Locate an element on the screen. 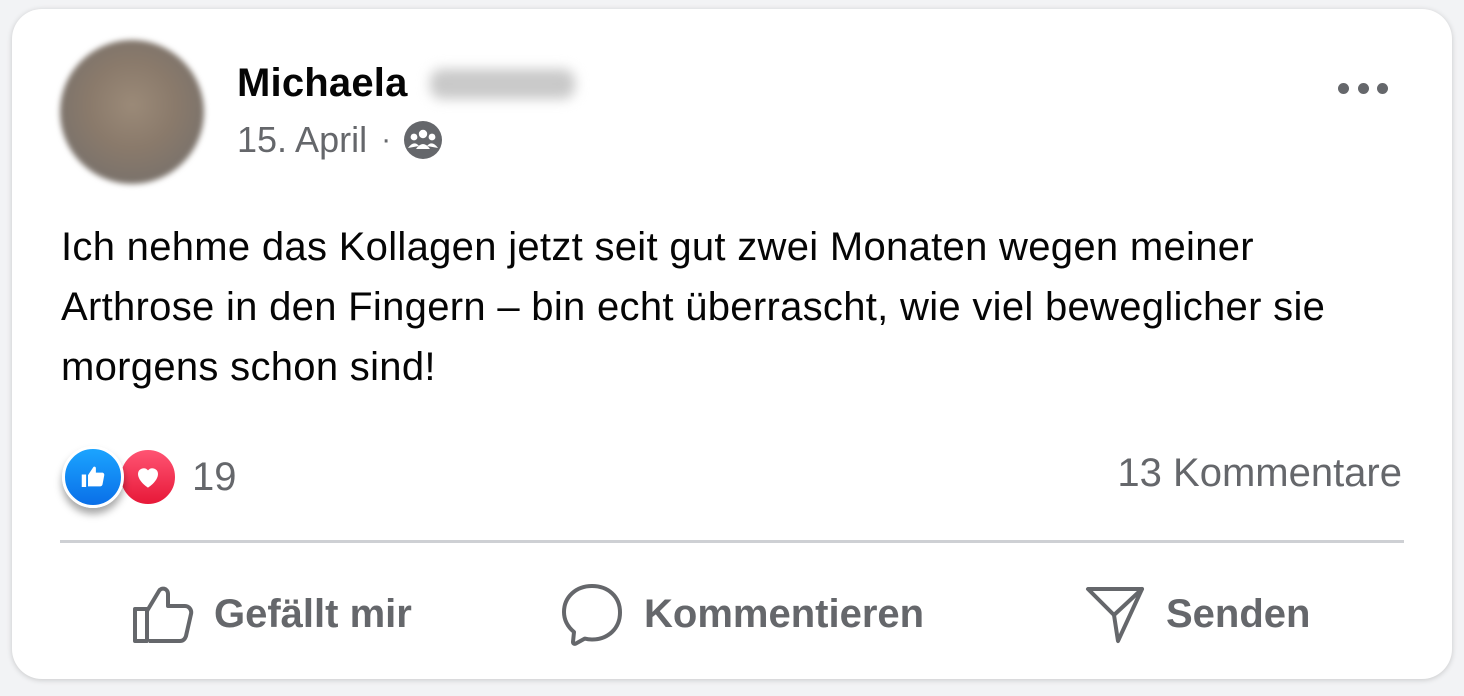  avatar is located at coordinates (132, 112).